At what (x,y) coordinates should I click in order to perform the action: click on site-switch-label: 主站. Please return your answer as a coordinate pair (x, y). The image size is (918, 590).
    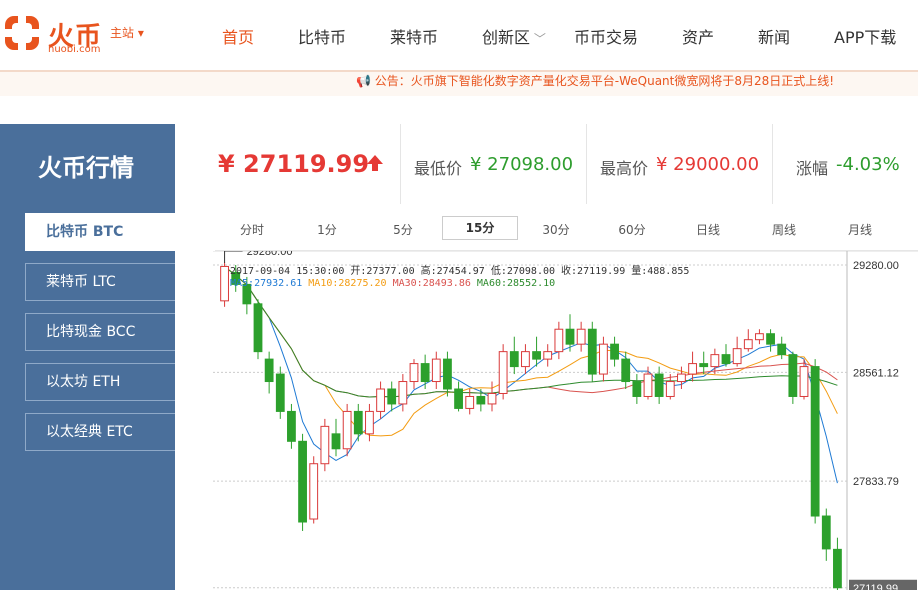
    Looking at the image, I should click on (122, 33).